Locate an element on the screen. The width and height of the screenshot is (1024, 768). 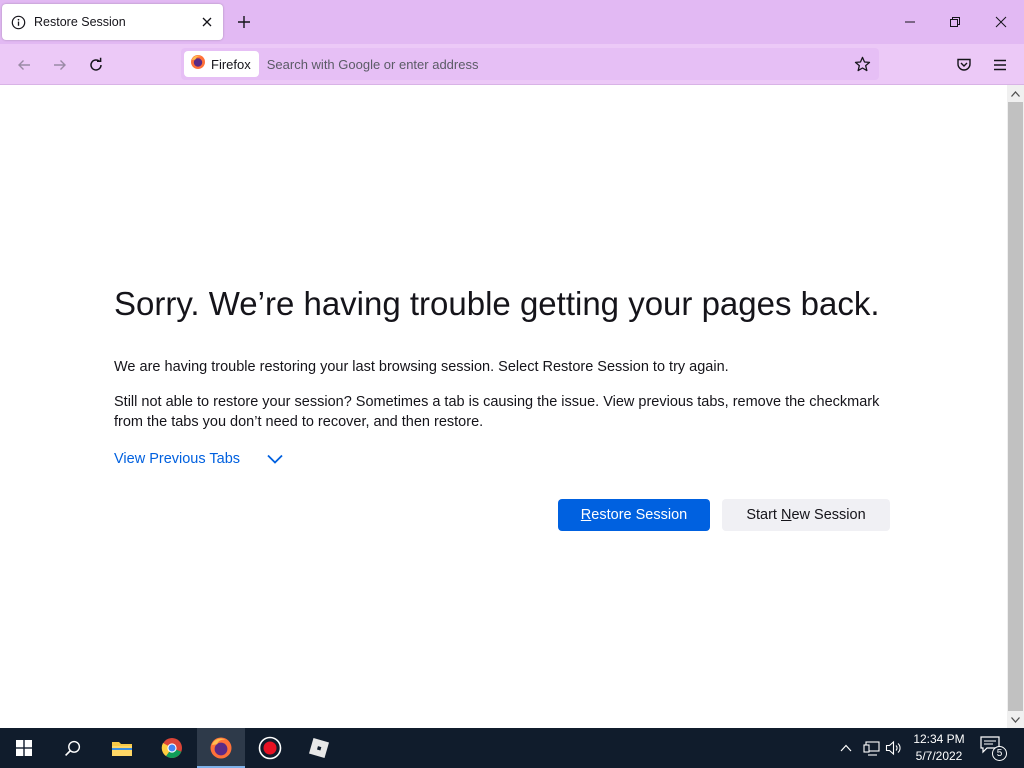
firefox-taskbar-button is located at coordinates (221, 748).